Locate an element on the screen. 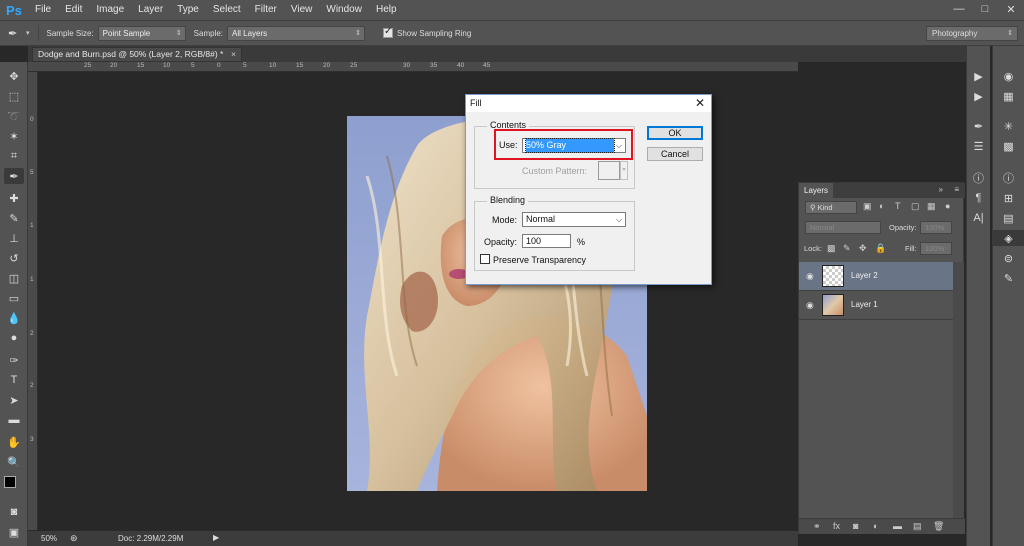 The width and height of the screenshot is (1024, 546). foreground-color-swatch is located at coordinates (10, 482).